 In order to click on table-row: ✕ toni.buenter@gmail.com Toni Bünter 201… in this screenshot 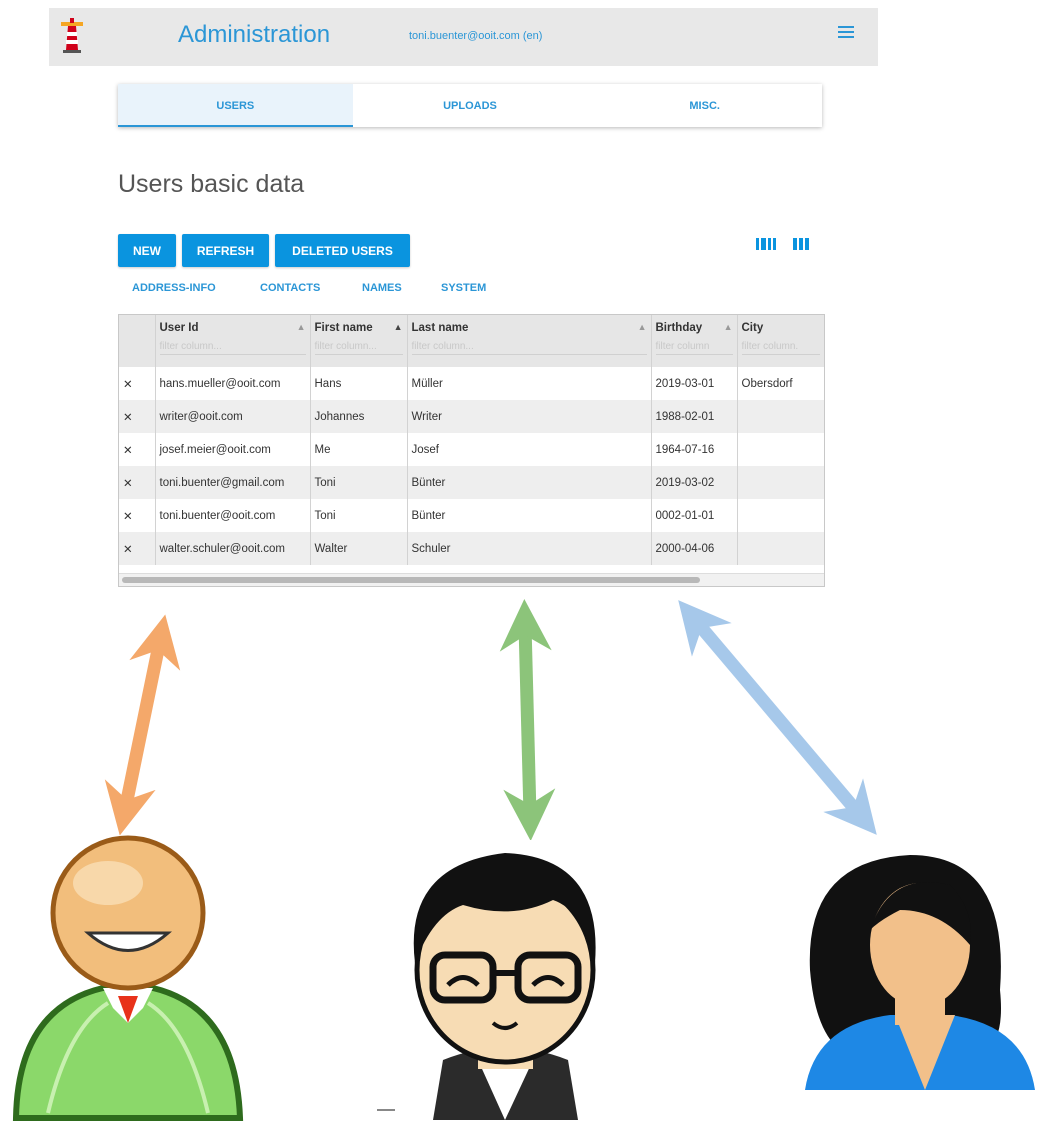, I will do `click(471, 482)`.